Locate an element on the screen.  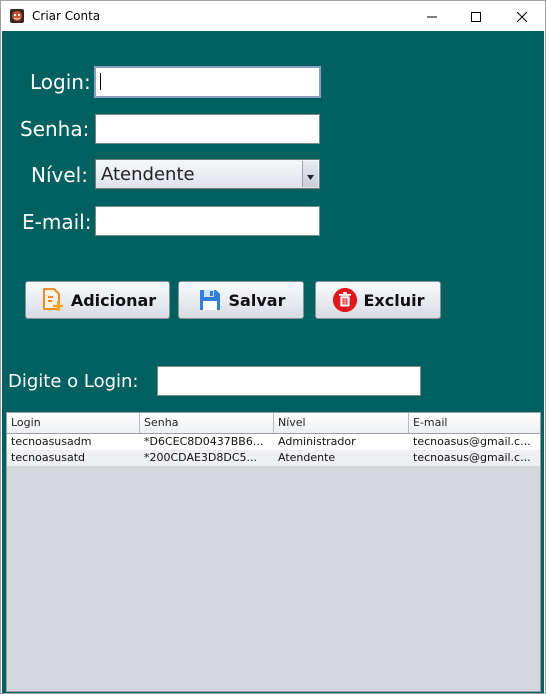
table-header: Login Senha Nível E-mail is located at coordinates (273, 423).